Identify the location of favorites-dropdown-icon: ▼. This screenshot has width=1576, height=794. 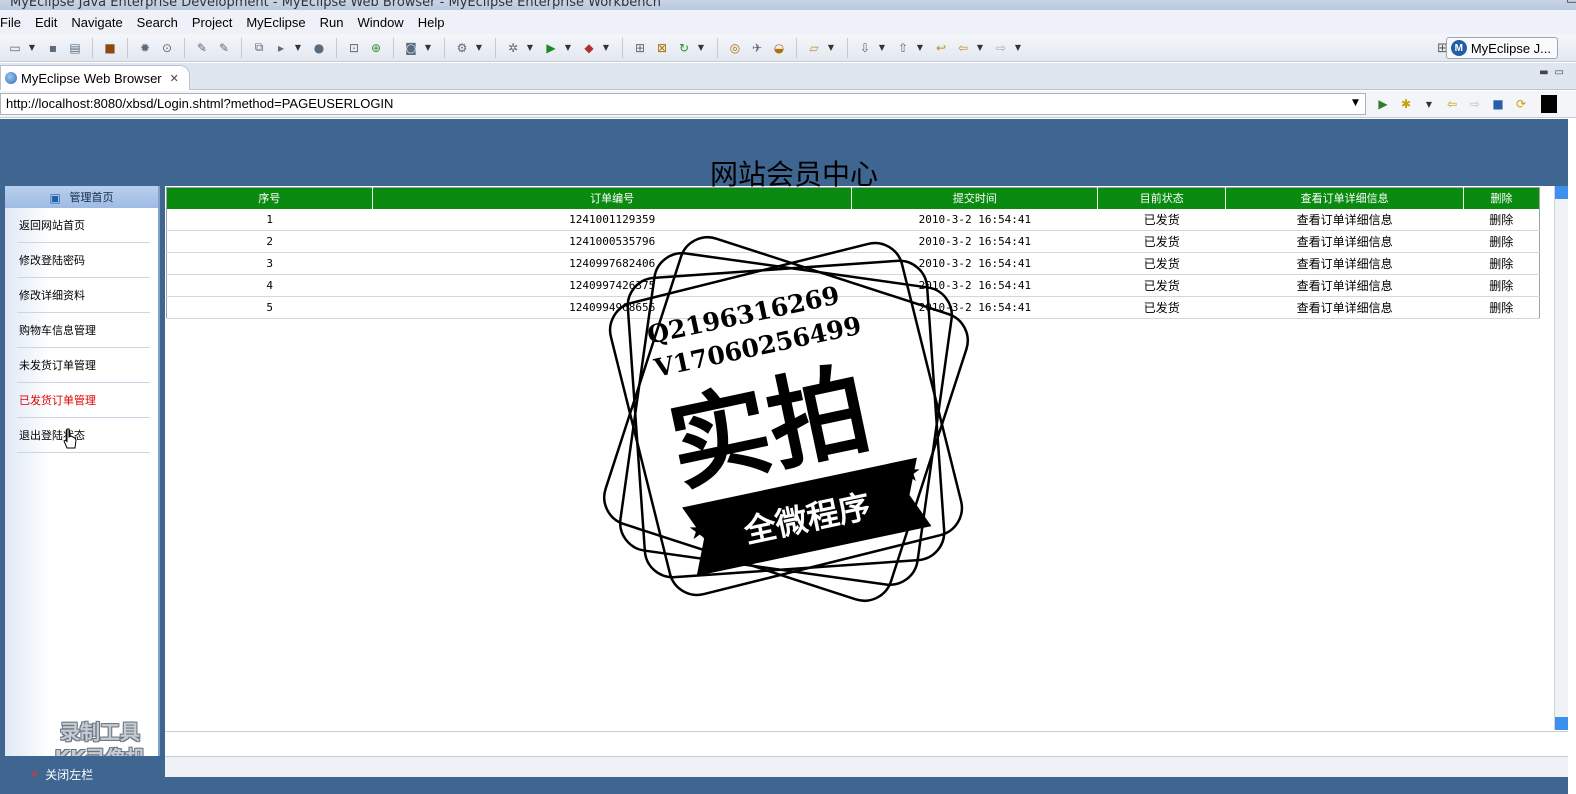
(1429, 104).